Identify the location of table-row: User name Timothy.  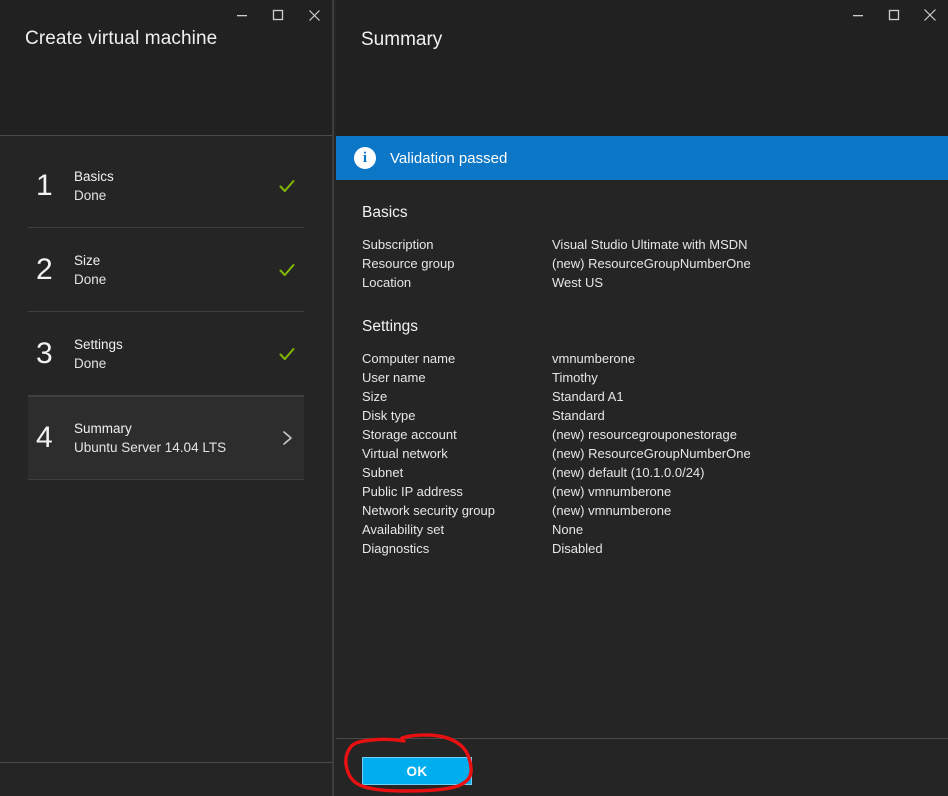
(556, 377).